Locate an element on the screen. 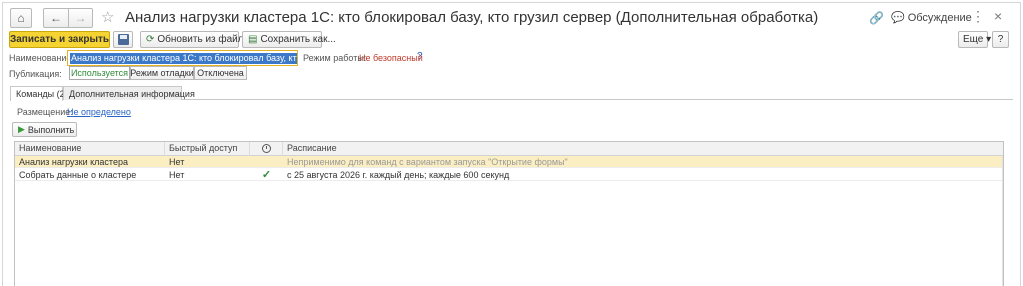 This screenshot has width=1023, height=286. cell-scheduled-checkbox is located at coordinates (266, 162).